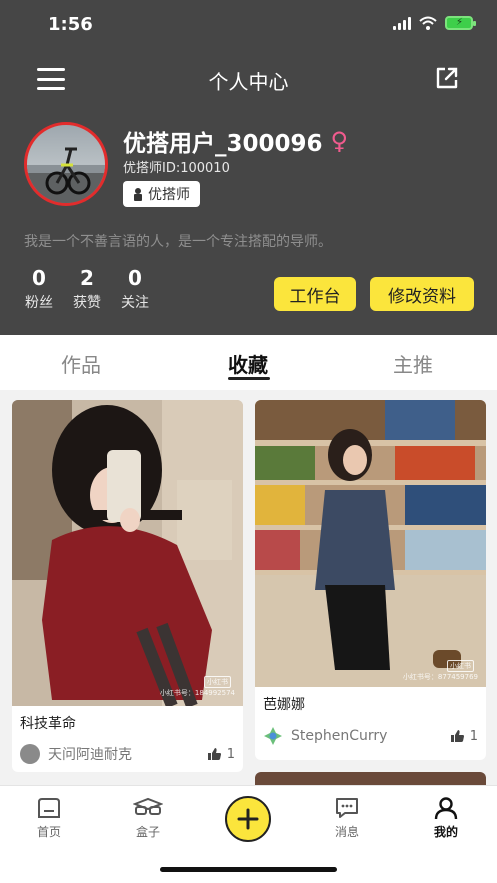  I want to click on avatar, so click(66, 164).